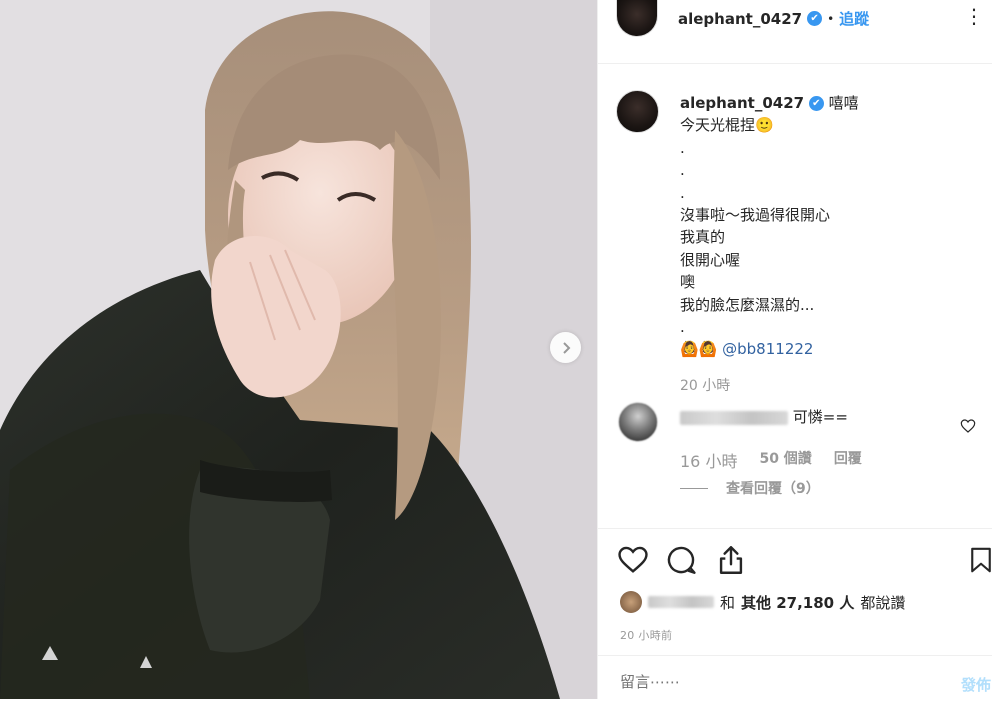 This screenshot has height=701, width=992. I want to click on view-replies-row: 查看回覆（9）, so click(750, 488).